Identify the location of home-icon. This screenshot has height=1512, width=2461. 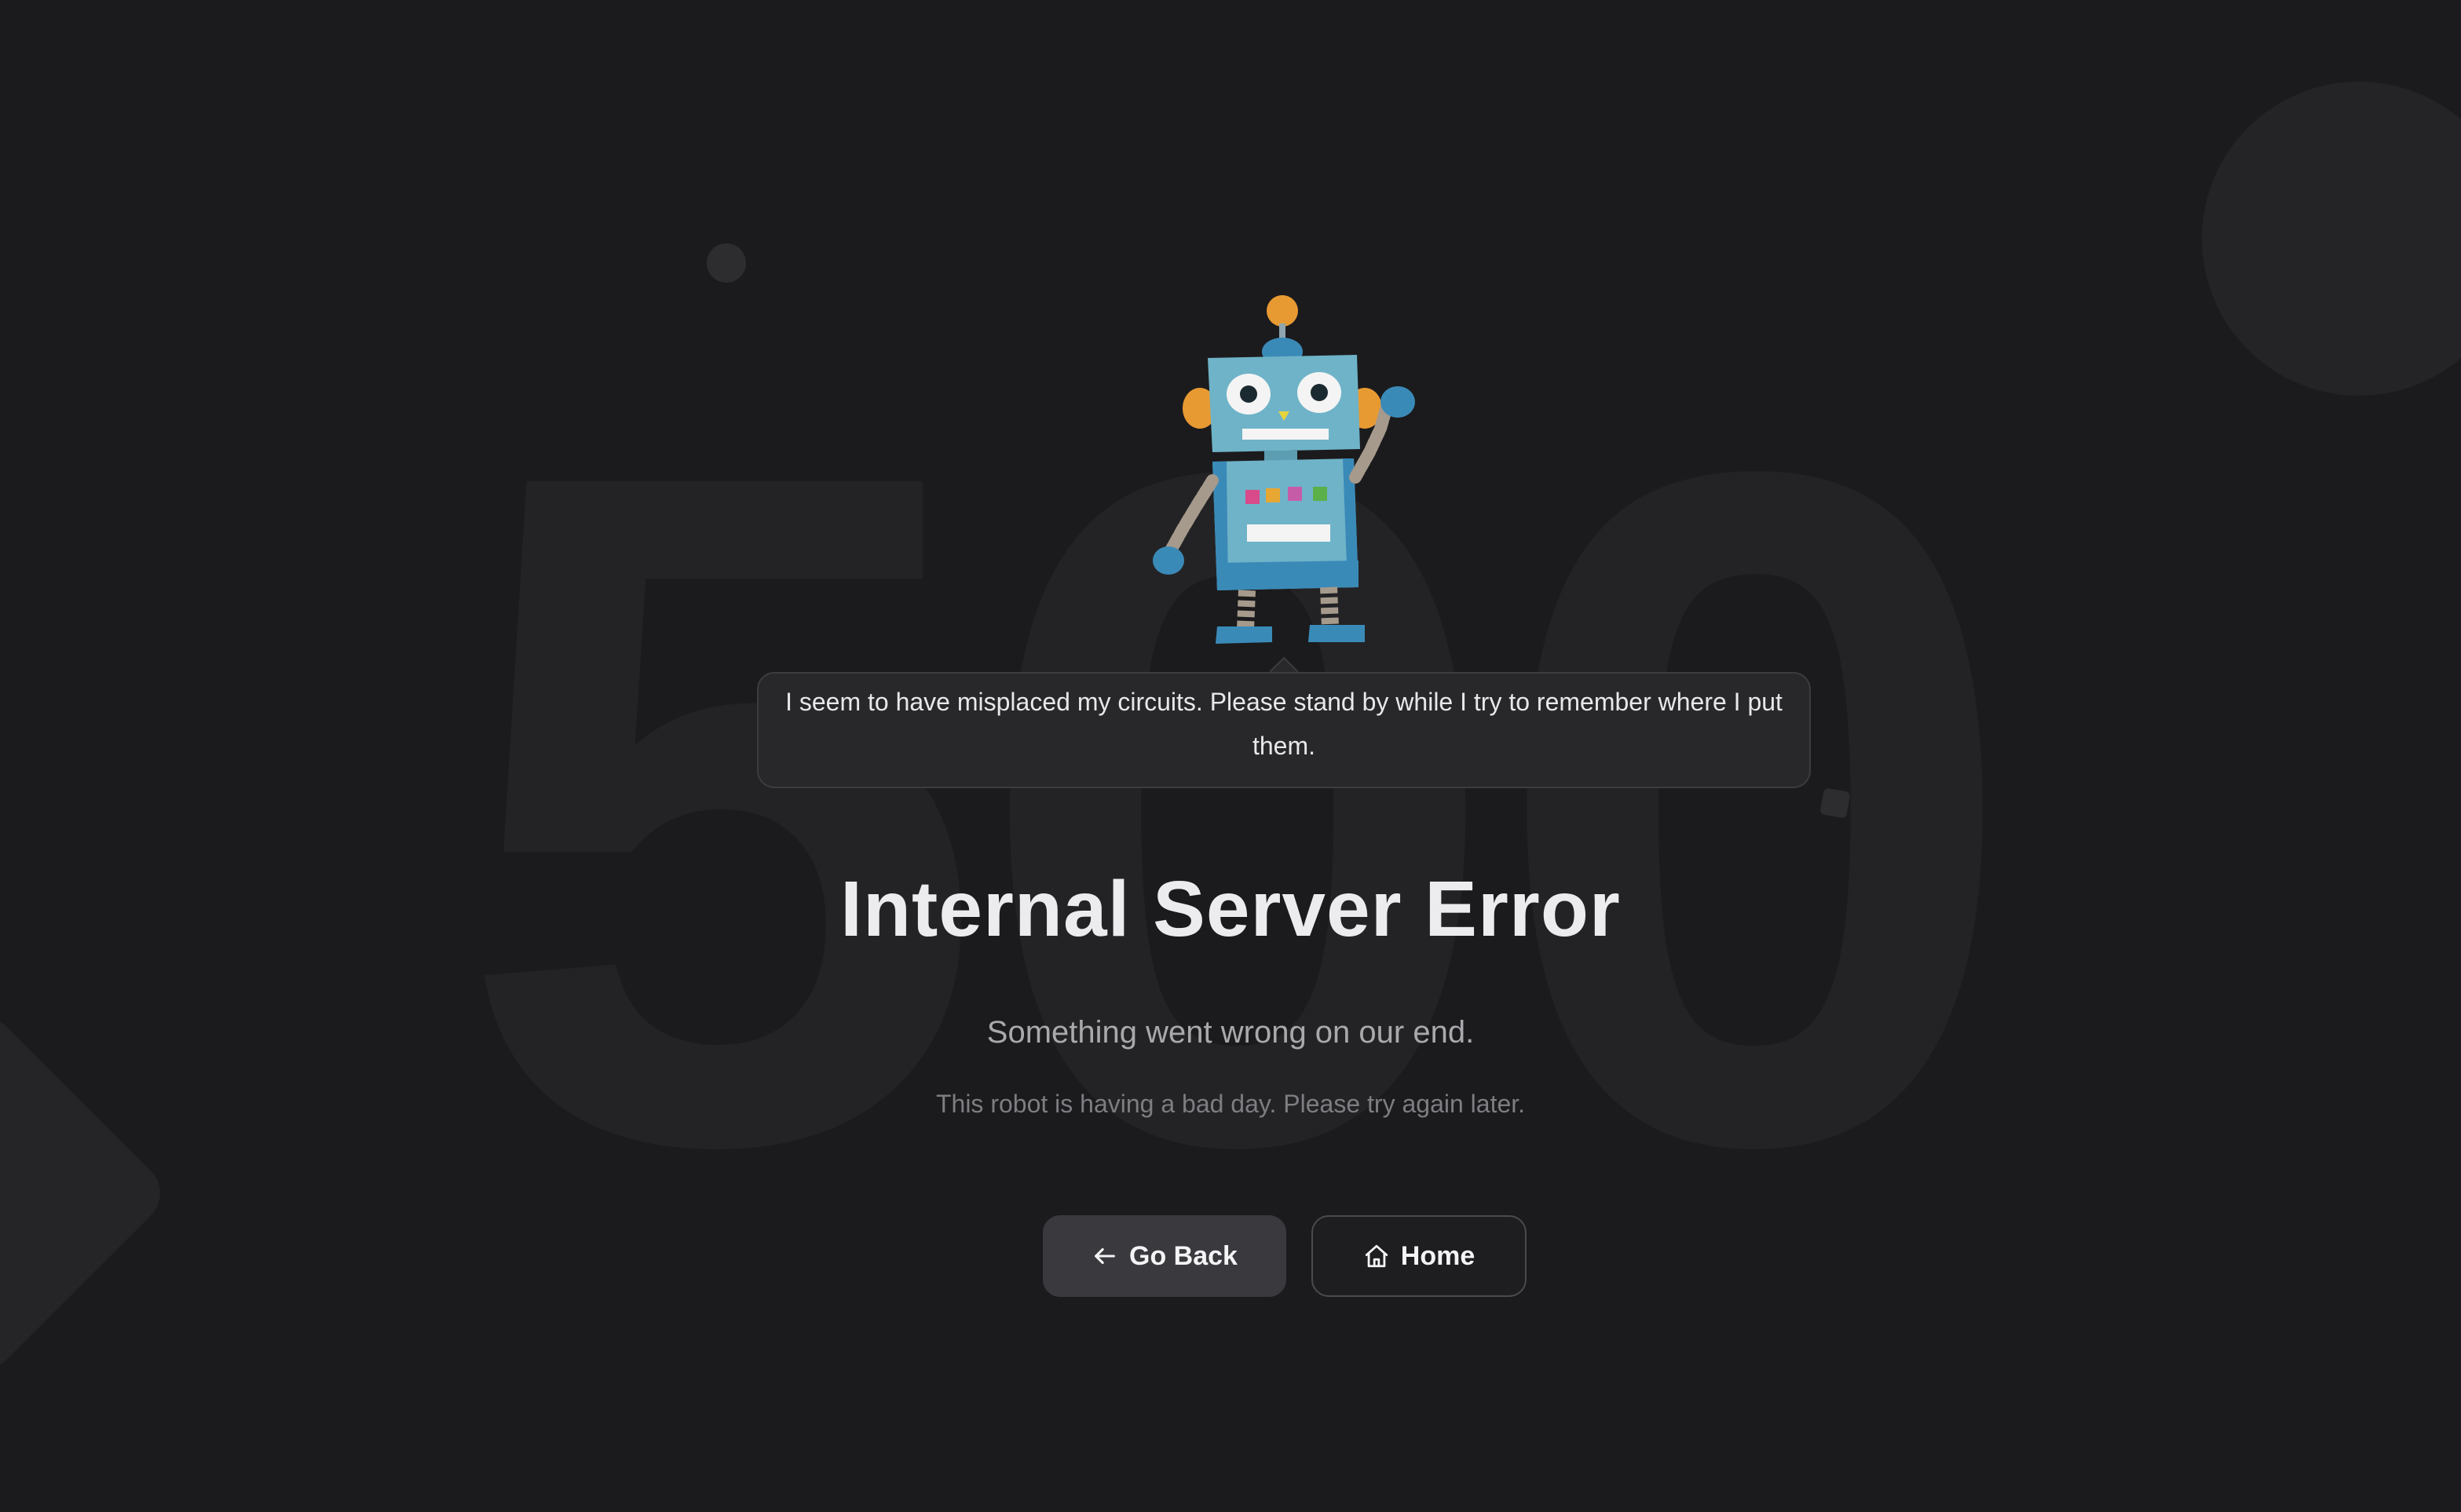
(1377, 1256).